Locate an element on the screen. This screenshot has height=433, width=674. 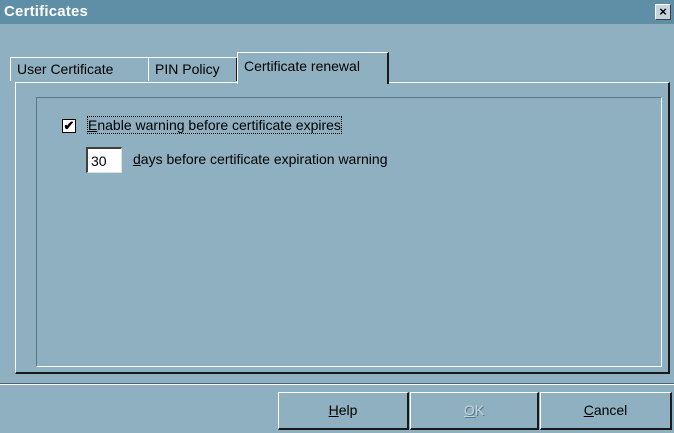
cancel-button: Cancel is located at coordinates (606, 411).